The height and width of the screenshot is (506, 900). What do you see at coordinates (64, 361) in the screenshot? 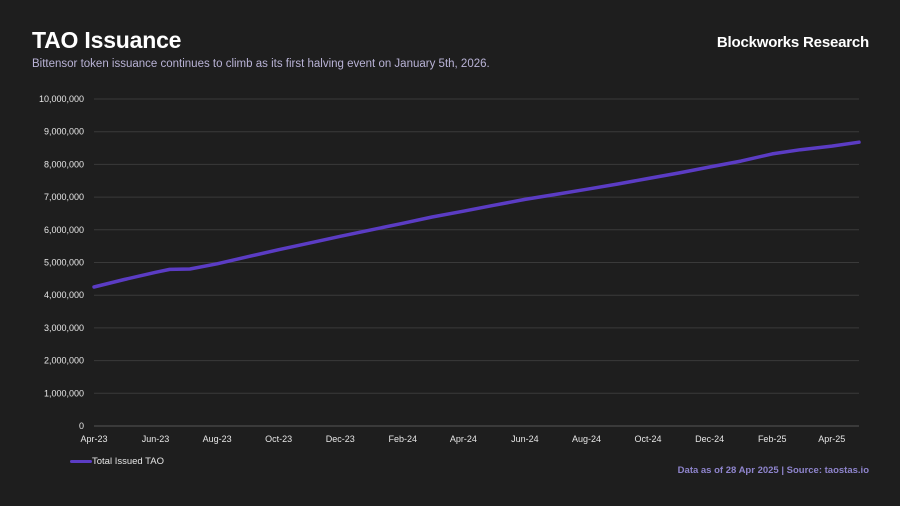
I see `y-tick-label: 2,000,000` at bounding box center [64, 361].